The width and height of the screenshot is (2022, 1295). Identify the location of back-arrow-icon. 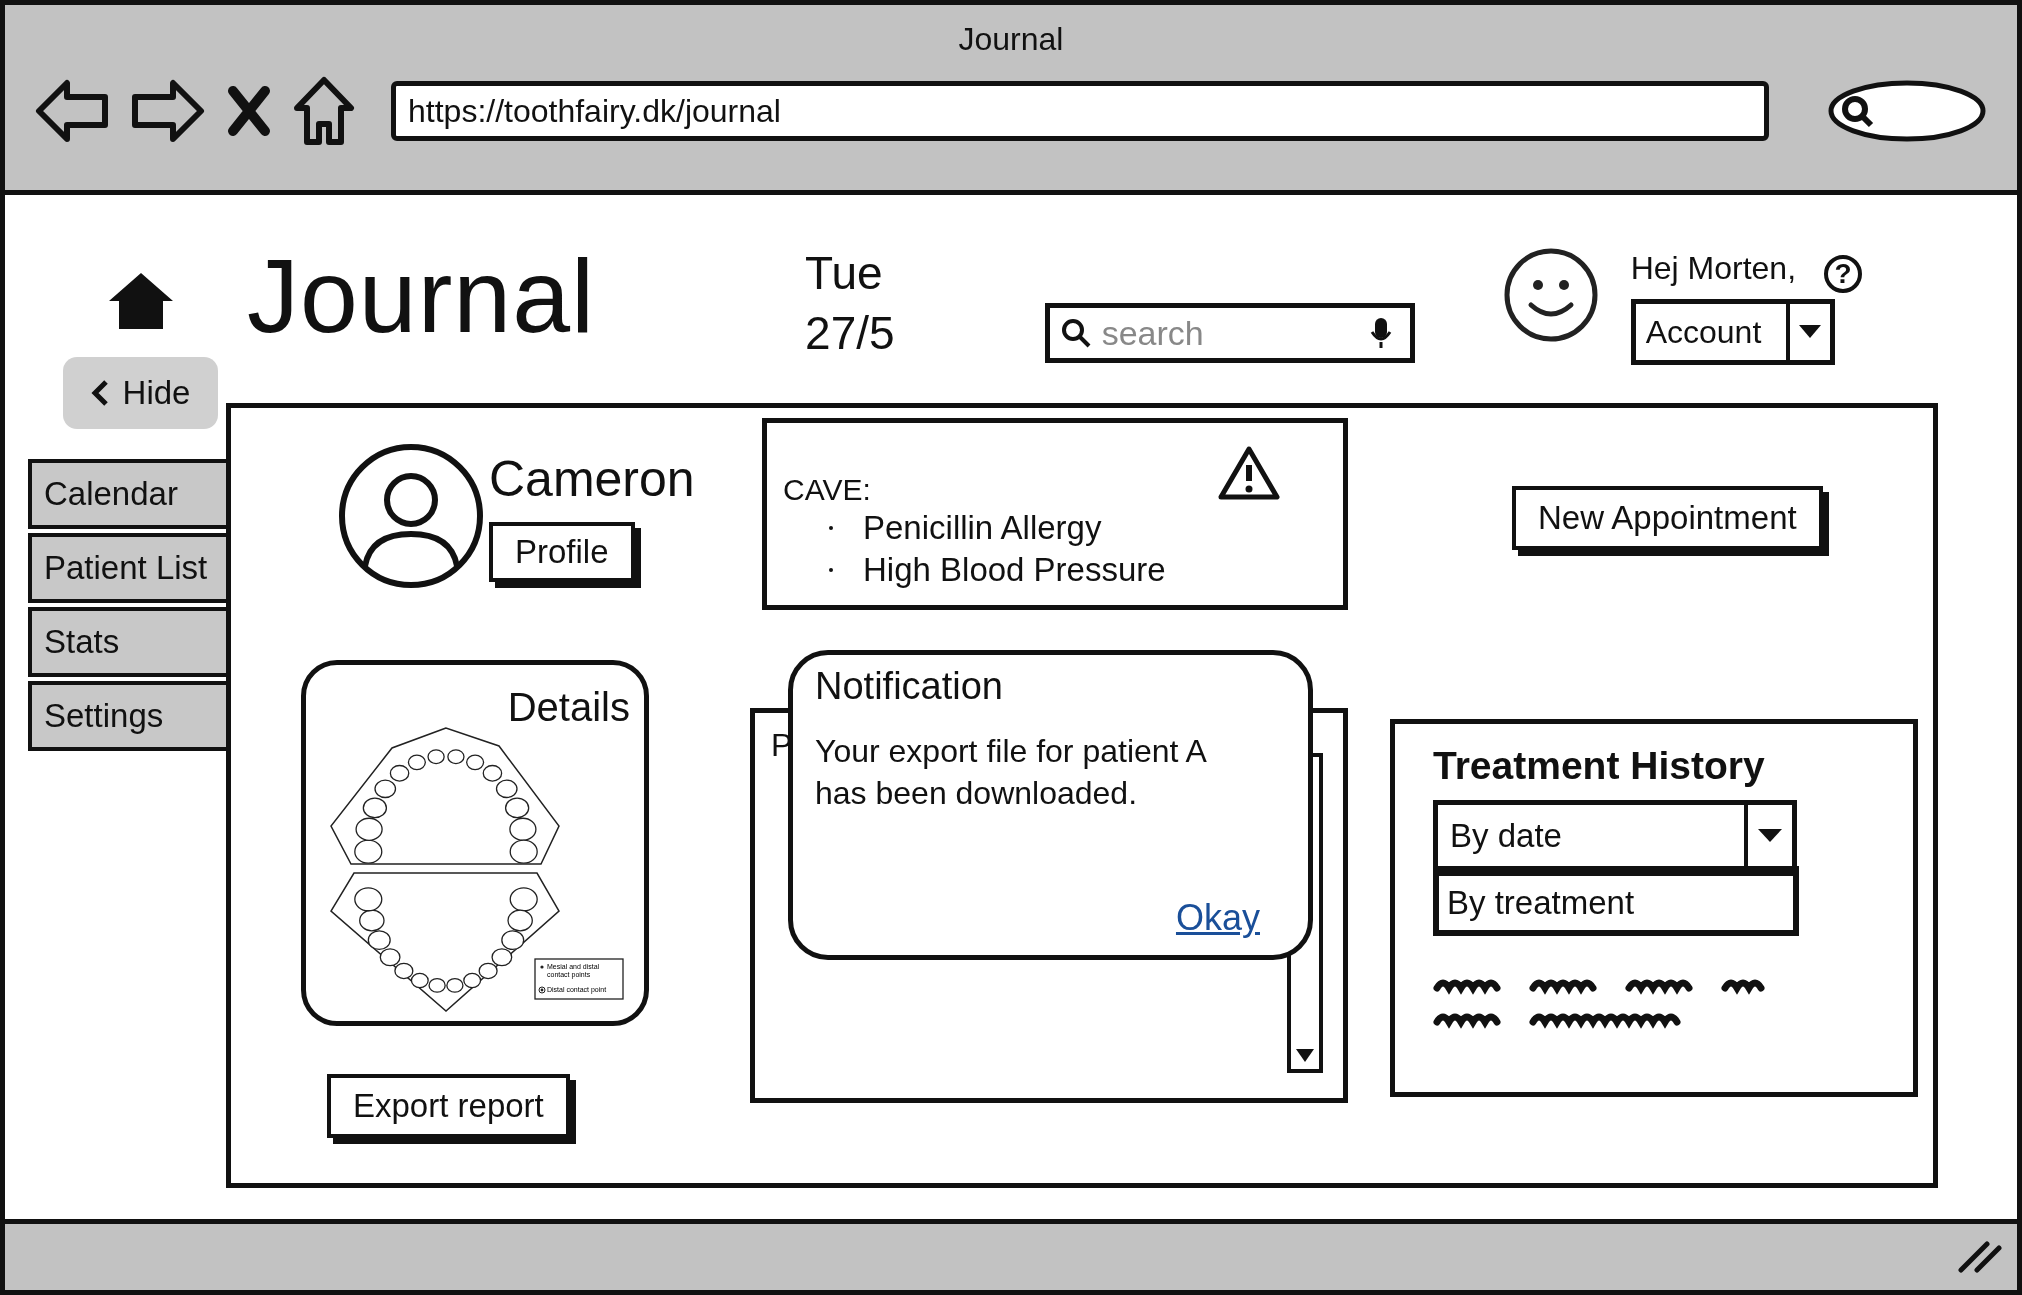
(72, 111).